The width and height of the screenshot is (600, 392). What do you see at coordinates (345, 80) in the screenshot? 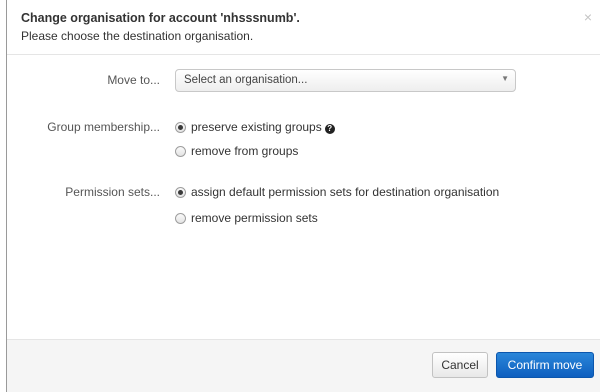
I see `organisation-select: Select an organisation... ▼` at bounding box center [345, 80].